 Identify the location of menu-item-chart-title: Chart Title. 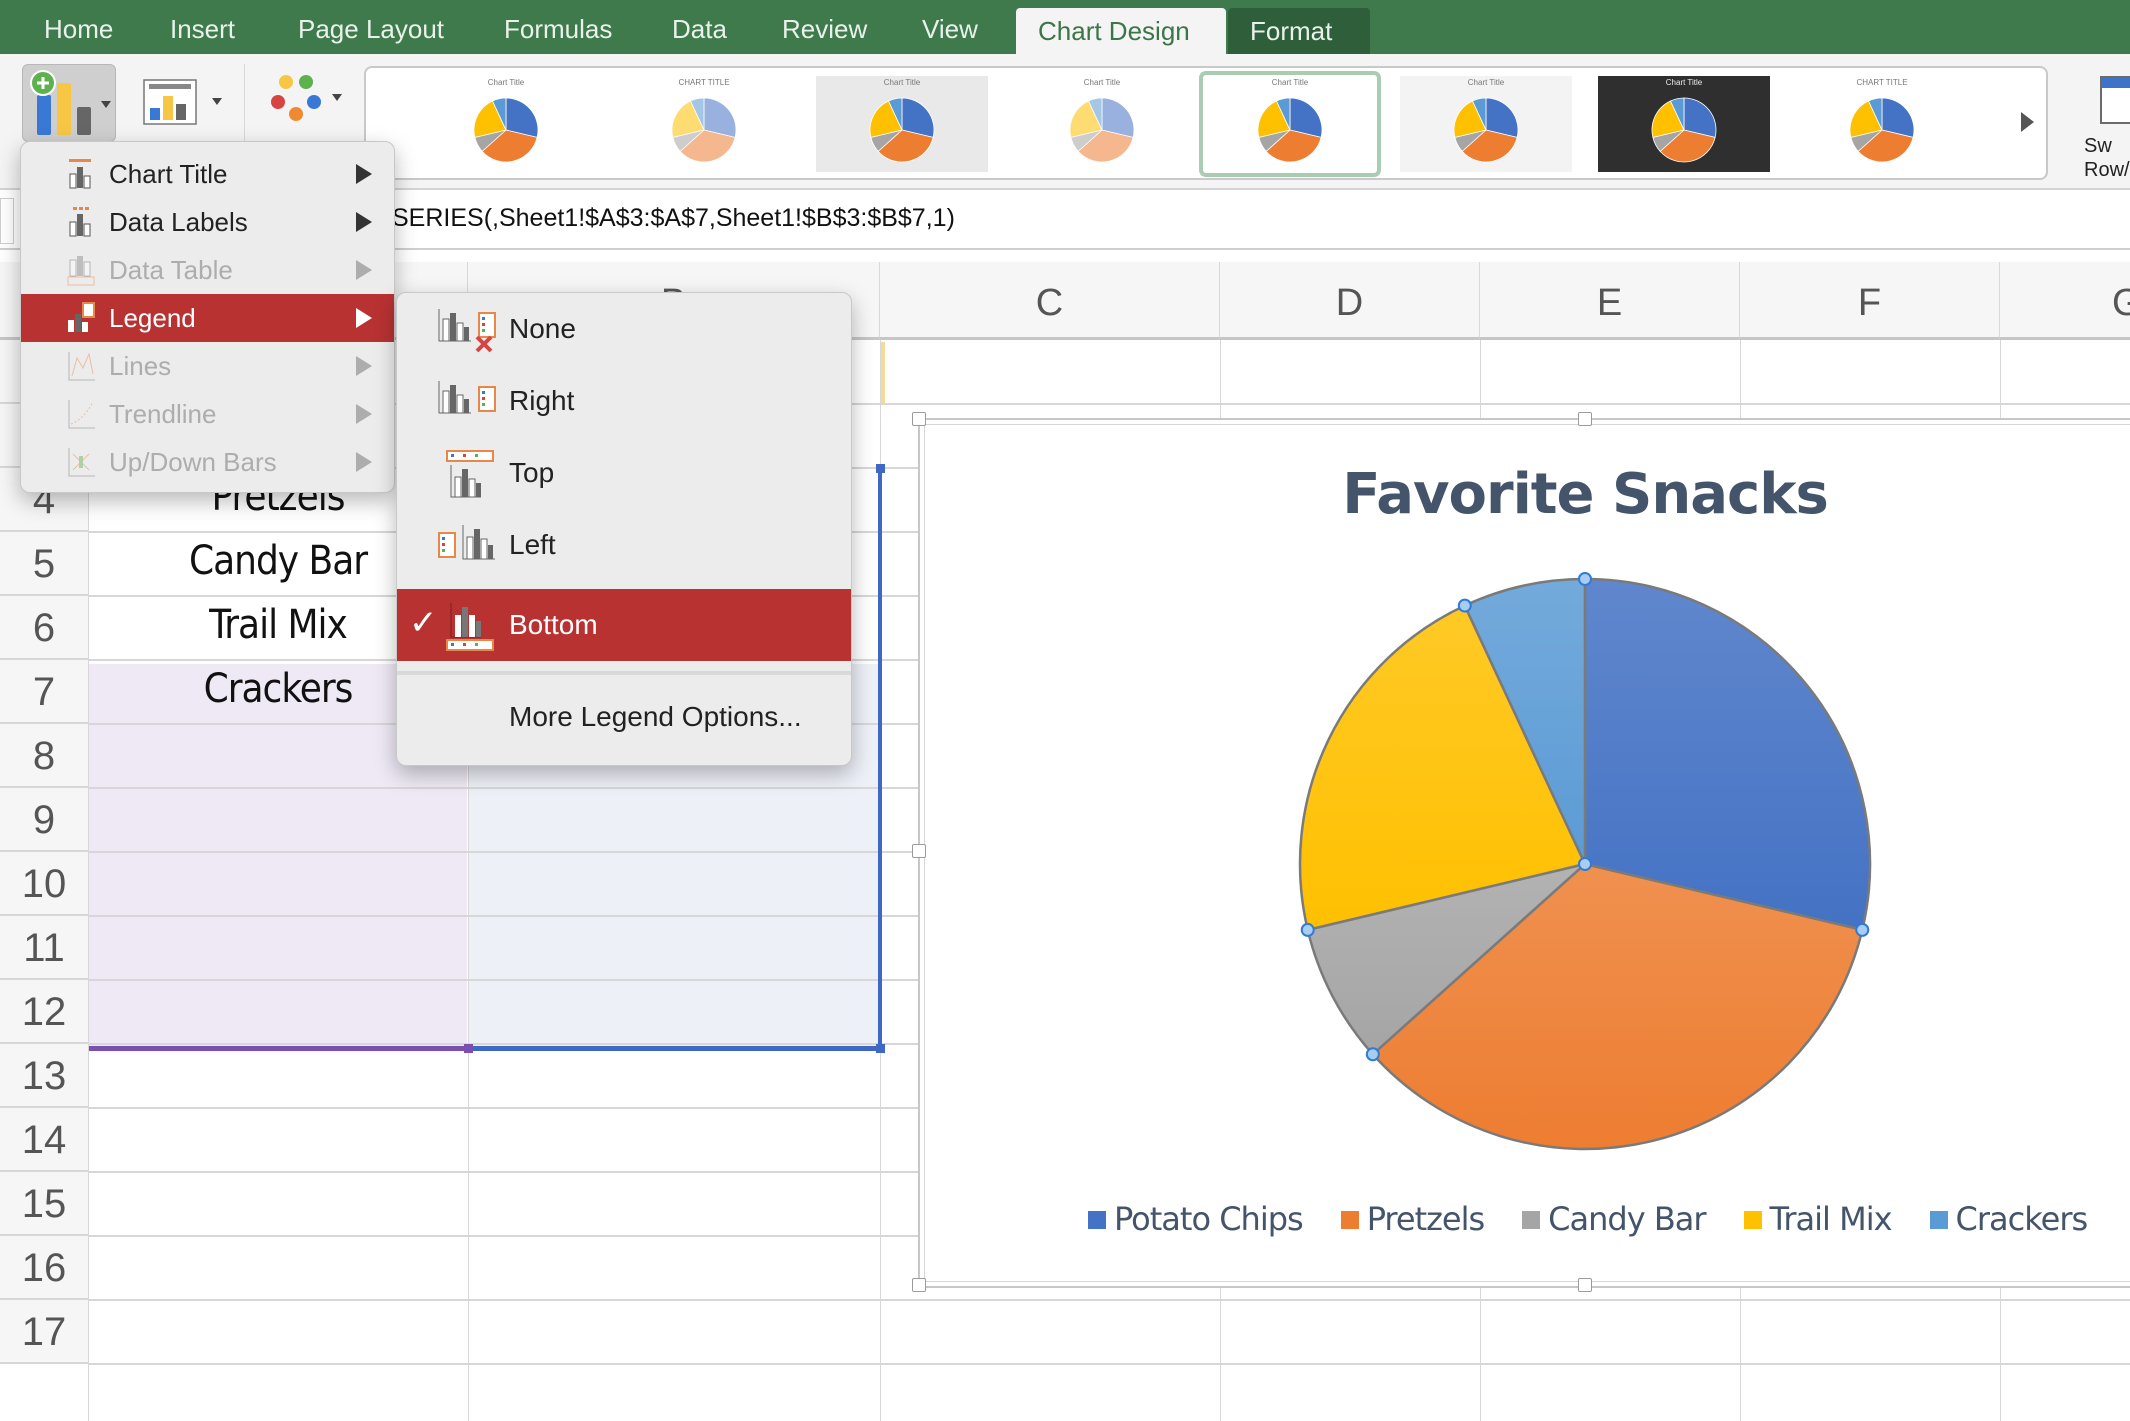
(207, 174).